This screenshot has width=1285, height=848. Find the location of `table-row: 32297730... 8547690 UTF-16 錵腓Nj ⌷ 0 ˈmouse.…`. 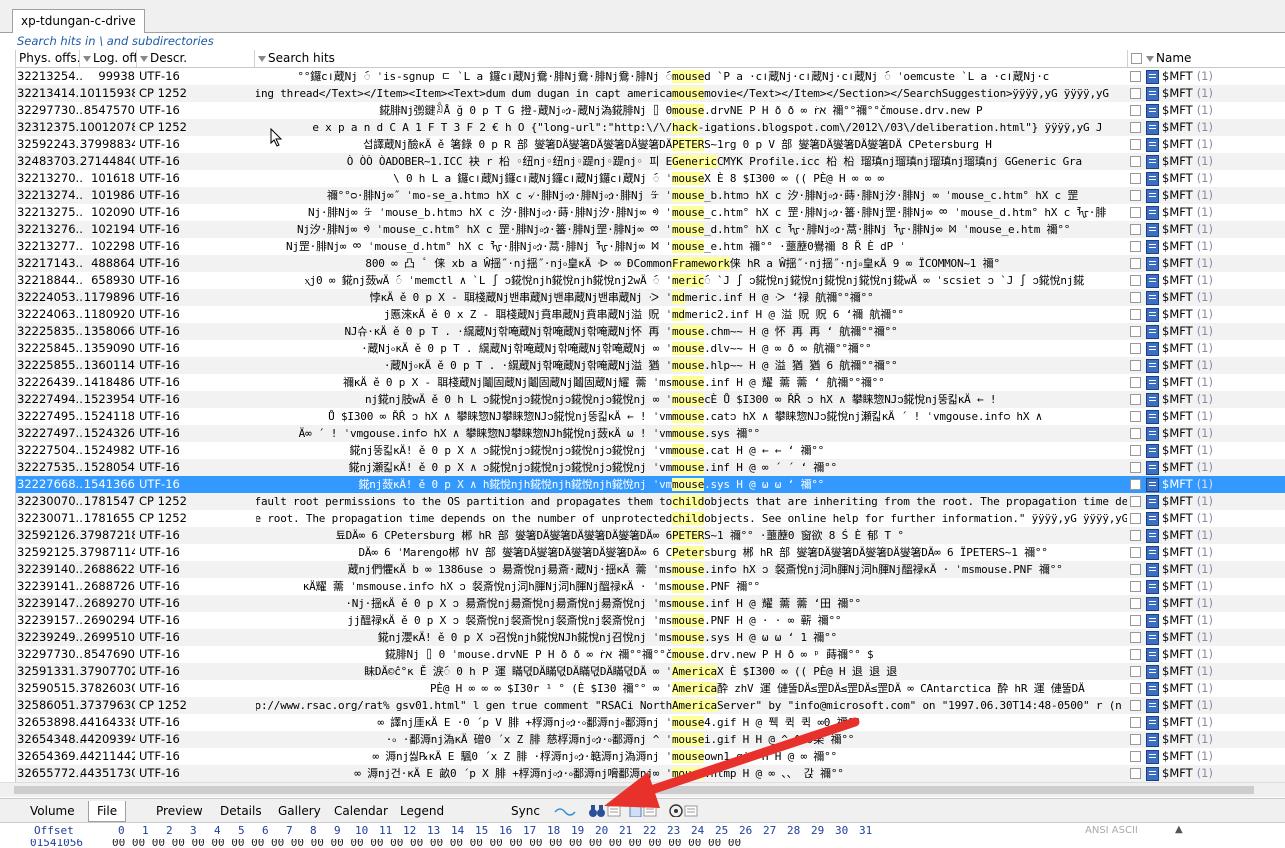

table-row: 32297730... 8547690 UTF-16 錵腓Nj ⌷ 0 ˈmouse.… is located at coordinates (650, 654).